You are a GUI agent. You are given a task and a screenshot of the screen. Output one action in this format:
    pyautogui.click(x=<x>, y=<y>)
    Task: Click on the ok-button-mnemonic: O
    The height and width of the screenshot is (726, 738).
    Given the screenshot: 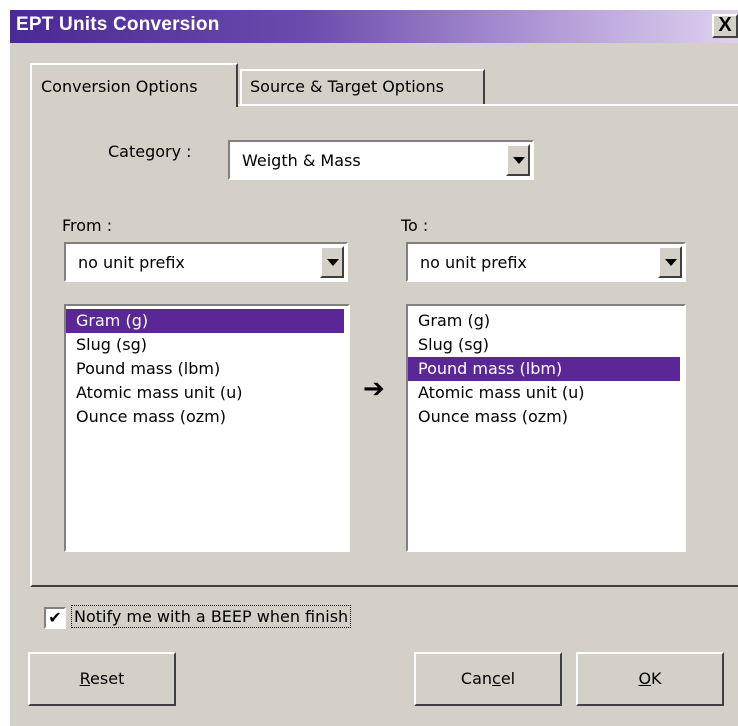 What is the action you would take?
    pyautogui.click(x=645, y=678)
    